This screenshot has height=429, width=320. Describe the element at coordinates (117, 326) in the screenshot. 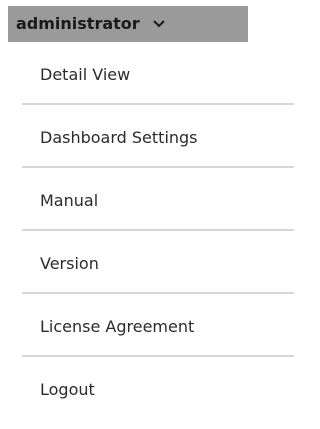

I see `menu-item-label: License Agreement` at that location.